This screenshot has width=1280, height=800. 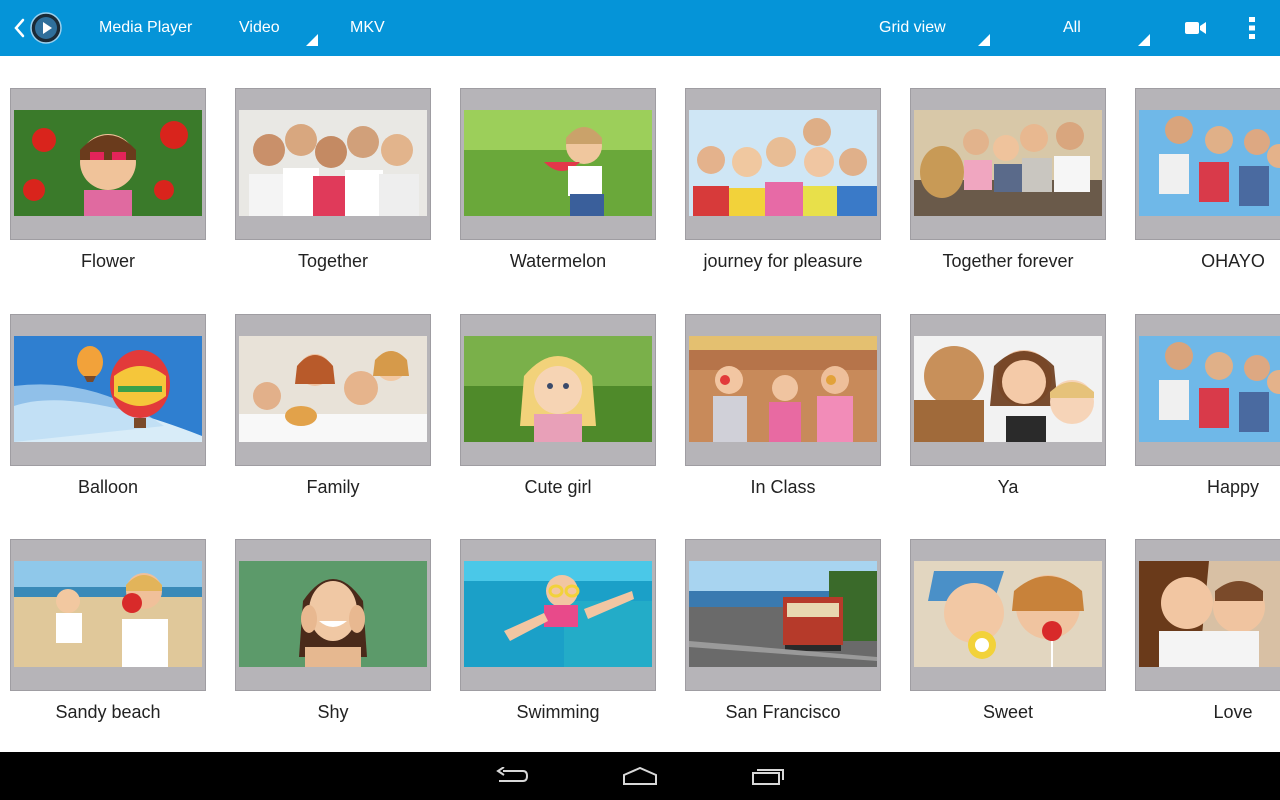 What do you see at coordinates (146, 27) in the screenshot?
I see `app-title: Media Player` at bounding box center [146, 27].